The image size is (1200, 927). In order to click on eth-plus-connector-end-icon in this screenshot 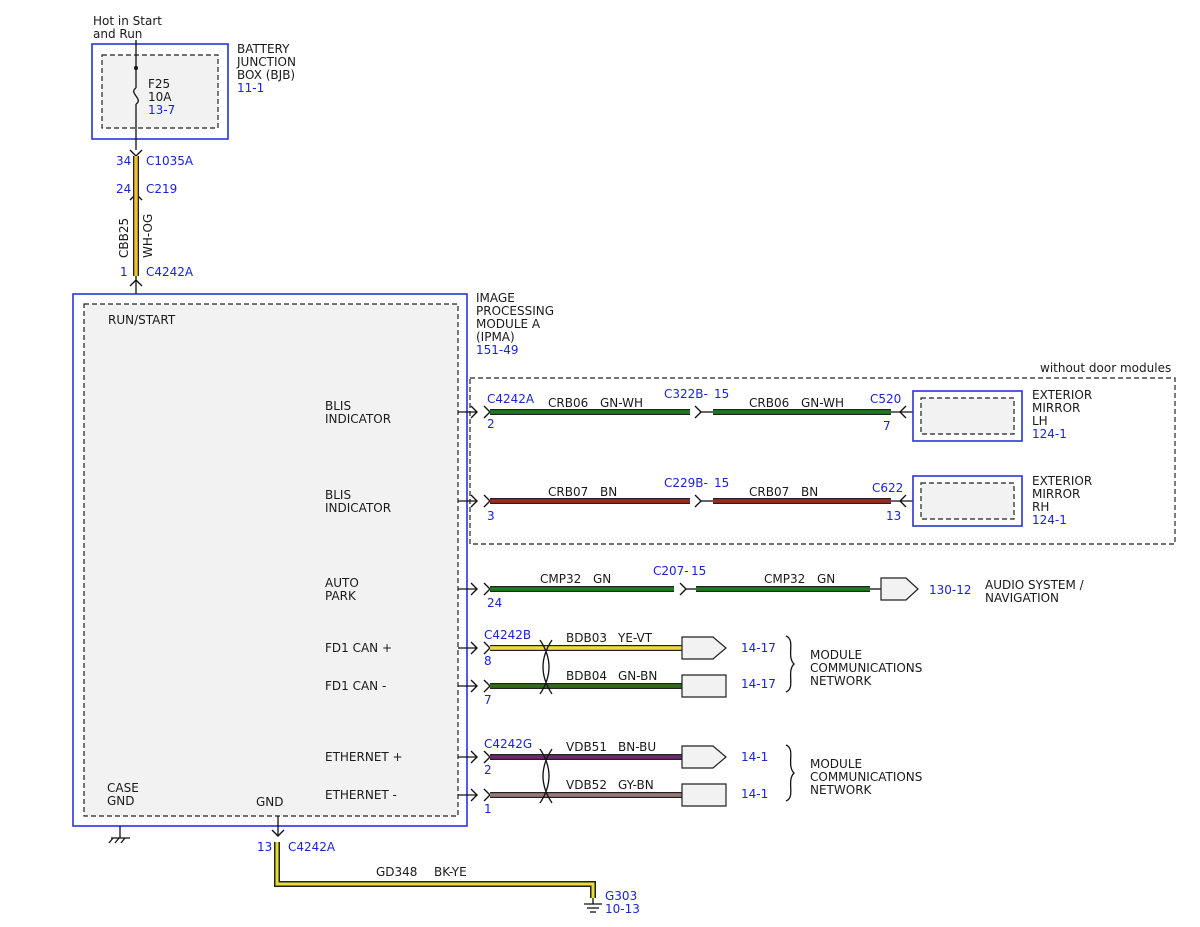, I will do `click(704, 757)`.